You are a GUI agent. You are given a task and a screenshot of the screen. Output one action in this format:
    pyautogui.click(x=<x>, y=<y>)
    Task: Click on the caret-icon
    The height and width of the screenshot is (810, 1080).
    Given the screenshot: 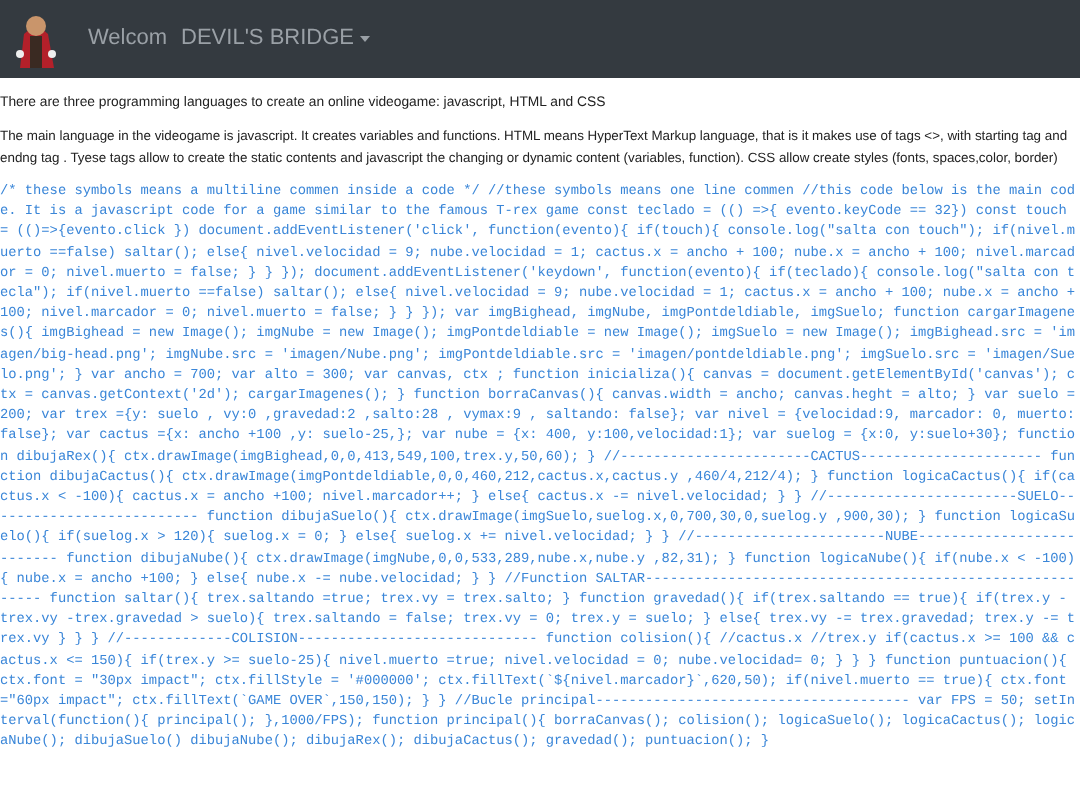 What is the action you would take?
    pyautogui.click(x=365, y=39)
    